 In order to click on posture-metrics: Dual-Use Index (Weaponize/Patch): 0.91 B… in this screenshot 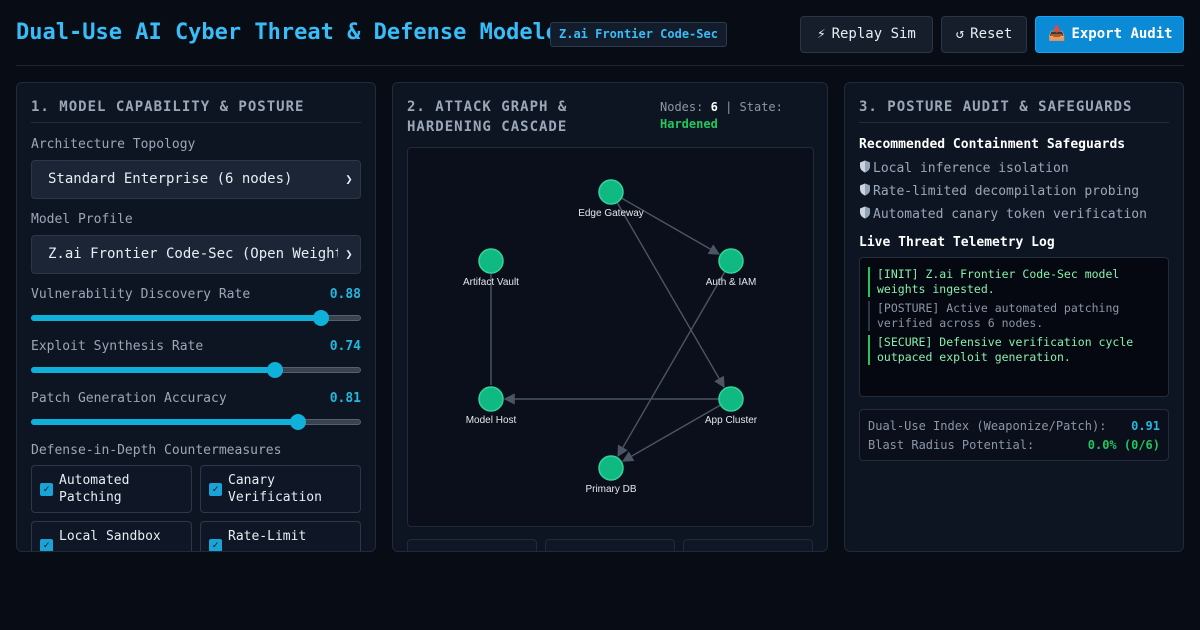, I will do `click(1014, 435)`.